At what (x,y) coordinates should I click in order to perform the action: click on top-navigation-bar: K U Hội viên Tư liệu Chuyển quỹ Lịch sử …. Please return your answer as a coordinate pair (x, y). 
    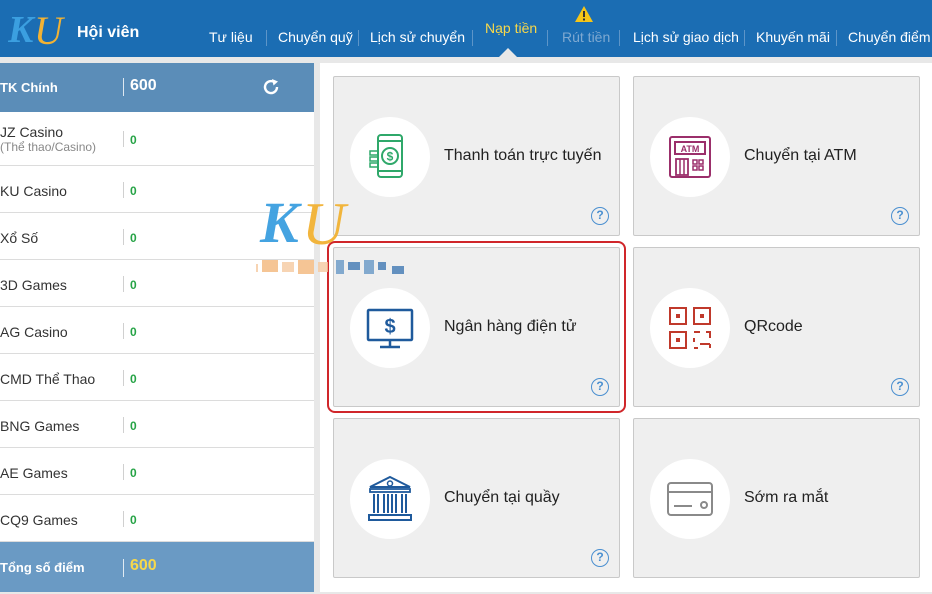
    Looking at the image, I should click on (466, 28).